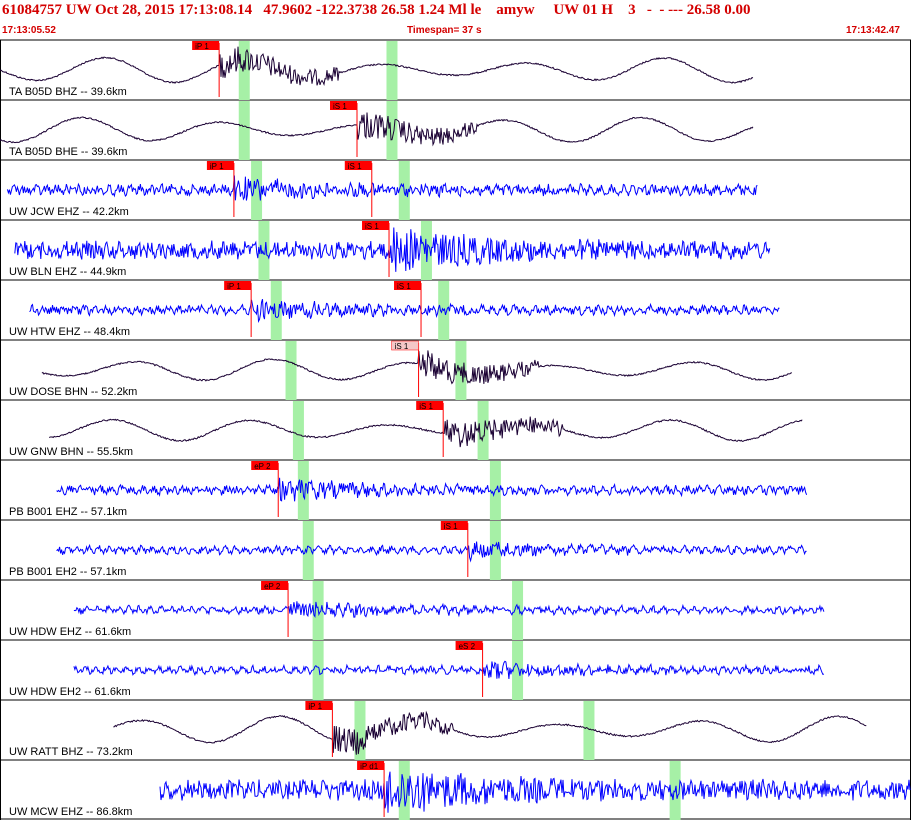 This screenshot has width=911, height=820. Describe the element at coordinates (467, 646) in the screenshot. I see `phase-pick-label: eS 2` at that location.